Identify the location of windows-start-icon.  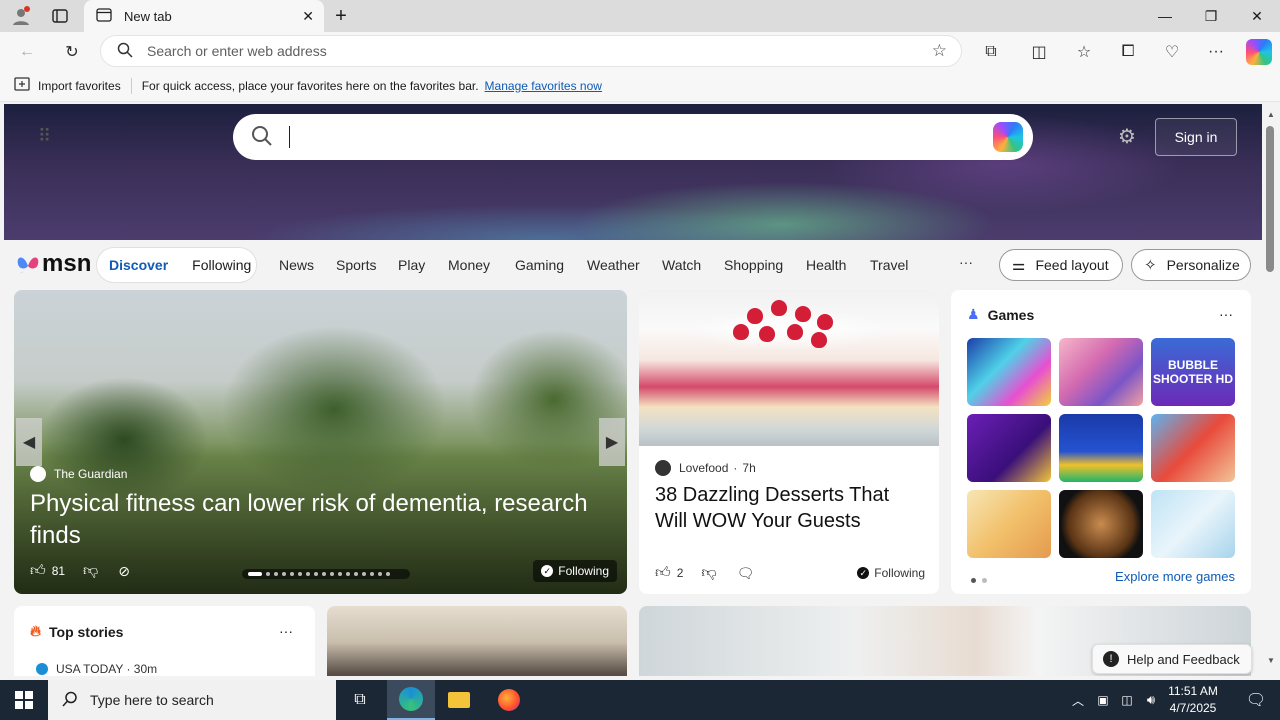
(24, 700).